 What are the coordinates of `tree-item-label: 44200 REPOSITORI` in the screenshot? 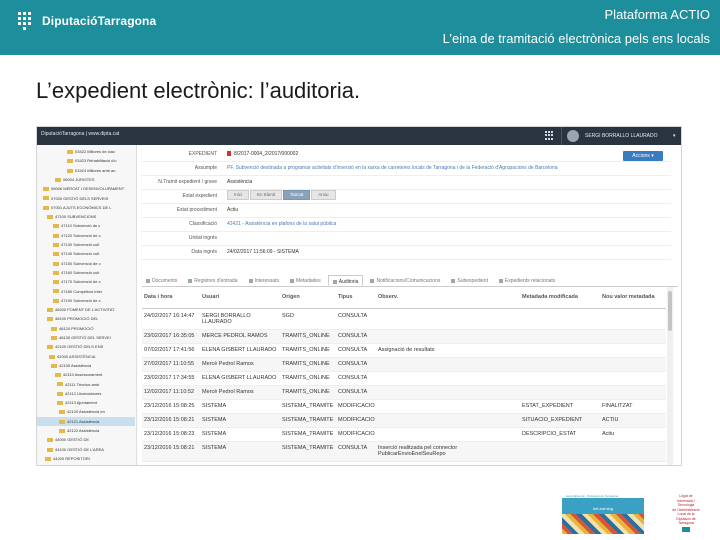 It's located at (71, 458).